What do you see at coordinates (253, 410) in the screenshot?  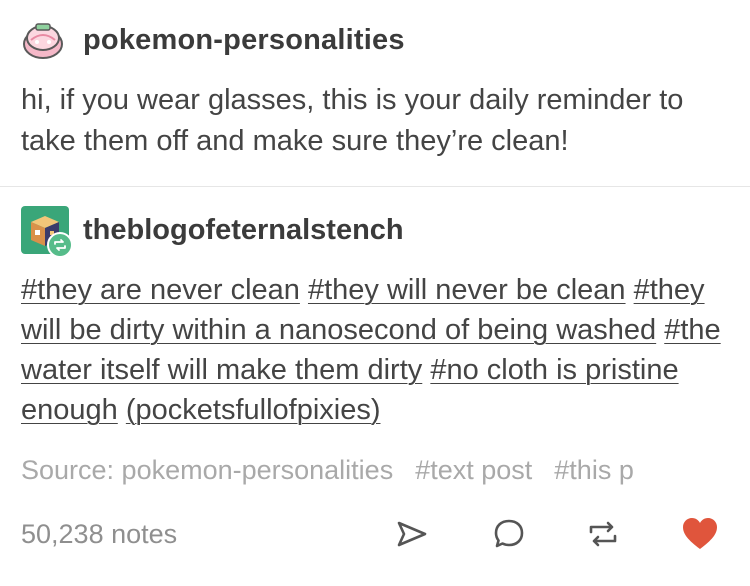 I see `via-link: (pocketsfullofpixies)` at bounding box center [253, 410].